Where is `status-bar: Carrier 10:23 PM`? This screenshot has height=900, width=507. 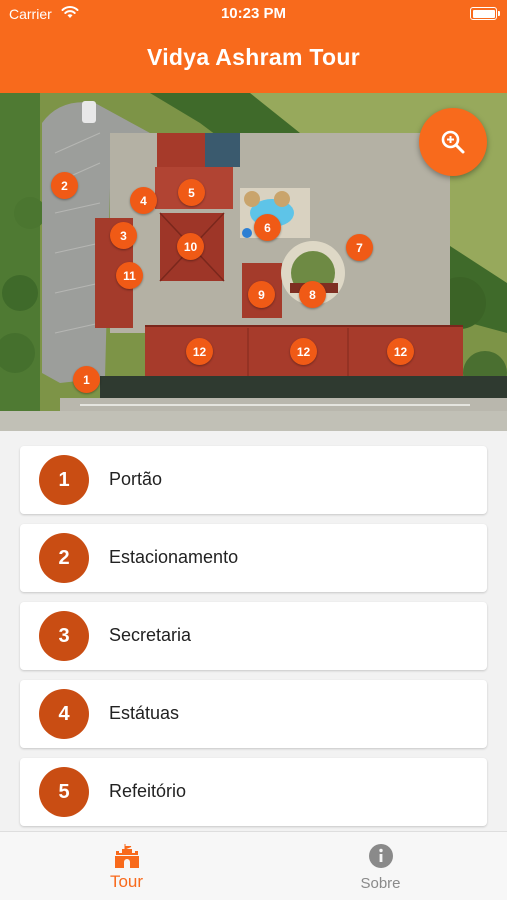
status-bar: Carrier 10:23 PM is located at coordinates (253, 14).